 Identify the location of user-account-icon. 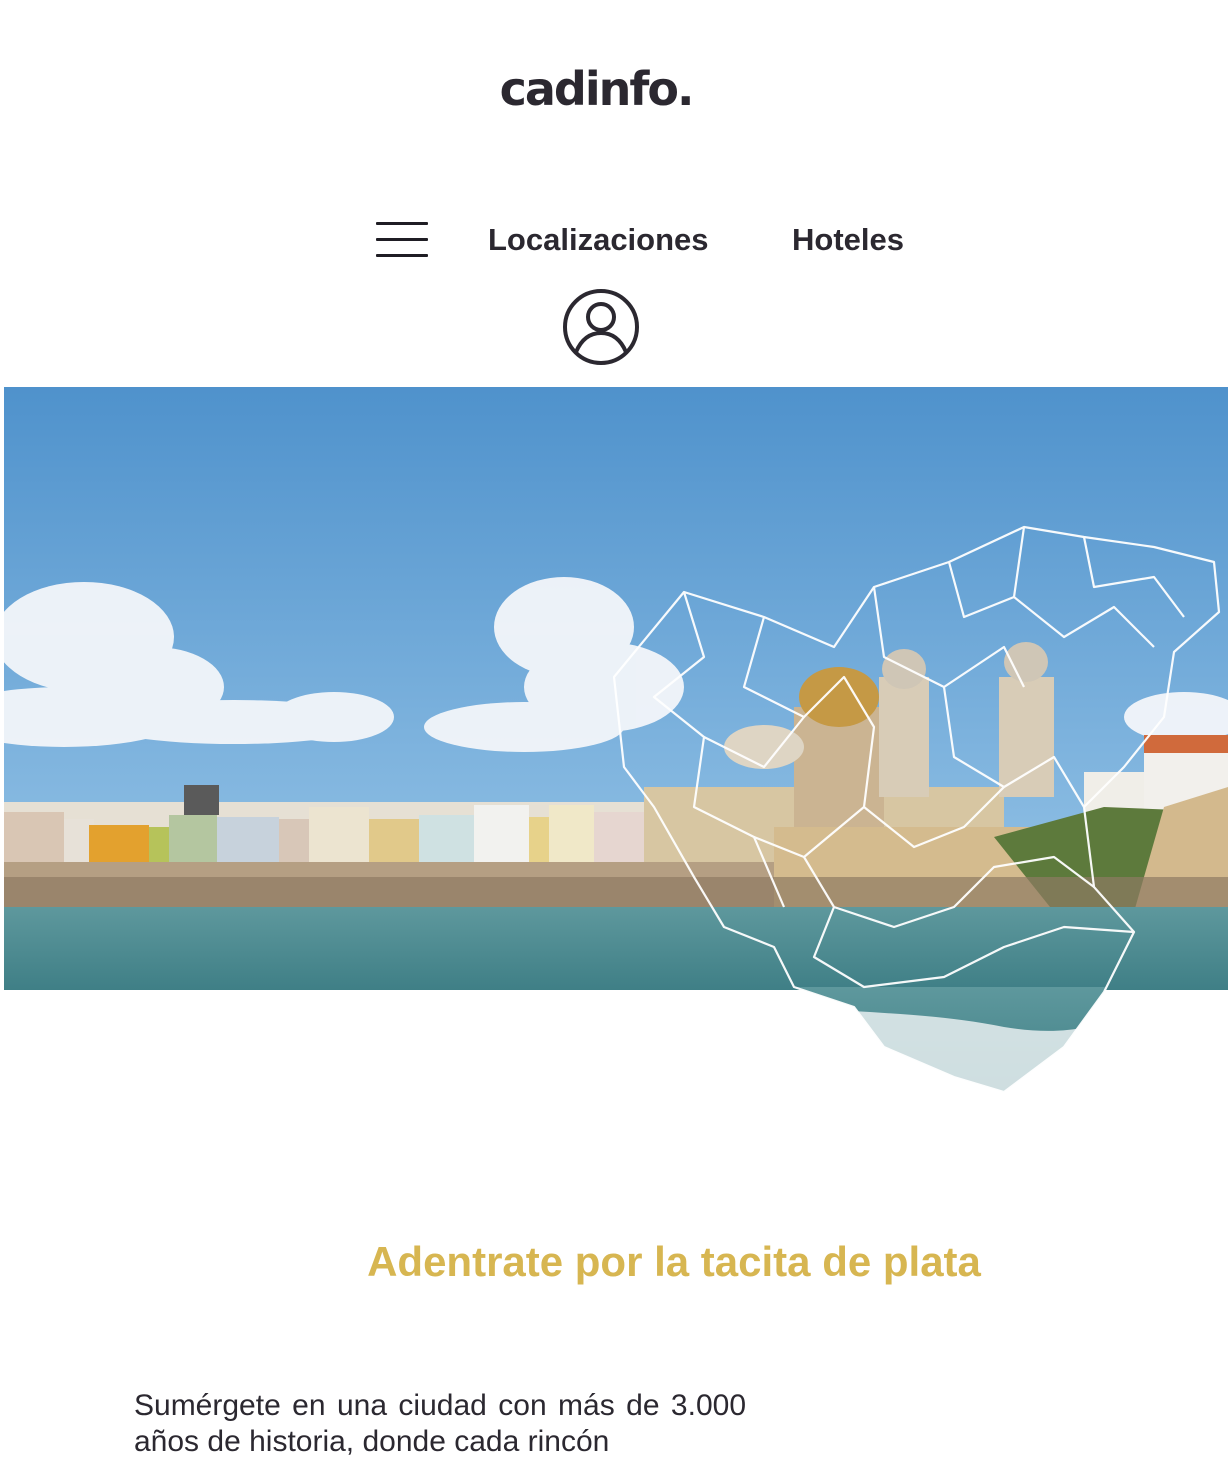
(601, 327).